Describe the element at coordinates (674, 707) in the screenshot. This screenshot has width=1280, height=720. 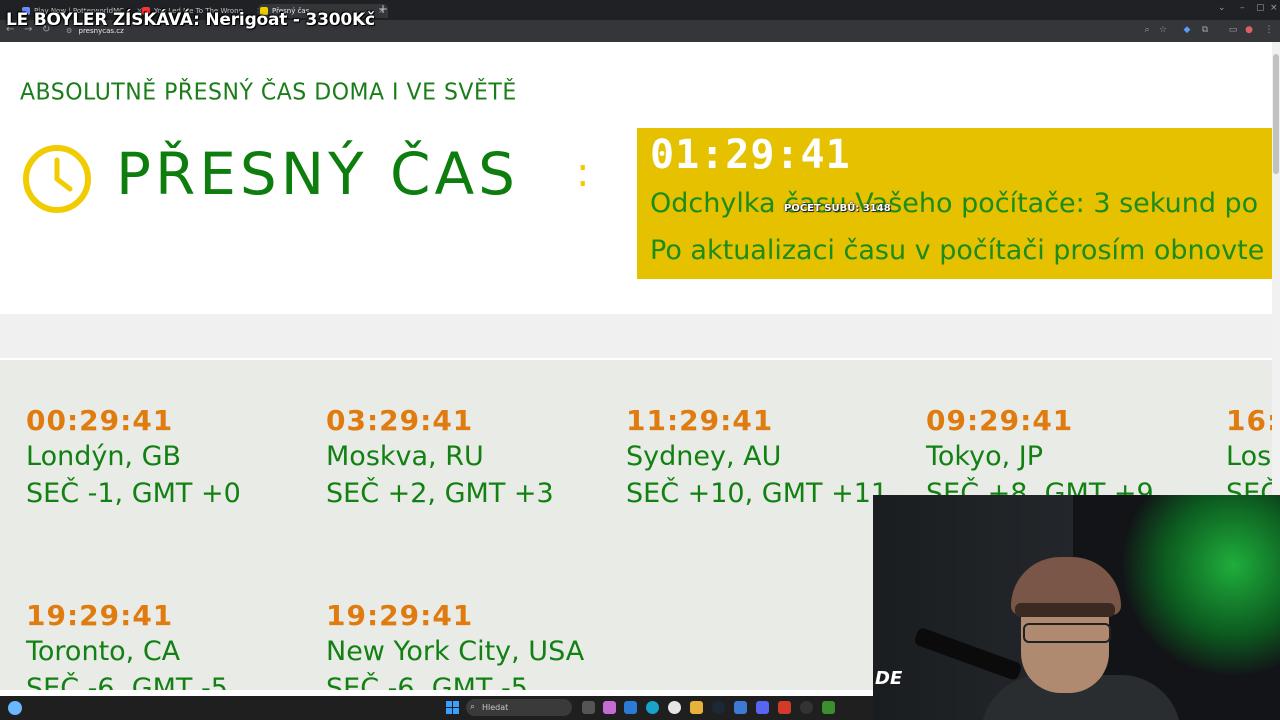
I see `chrome-icon` at that location.